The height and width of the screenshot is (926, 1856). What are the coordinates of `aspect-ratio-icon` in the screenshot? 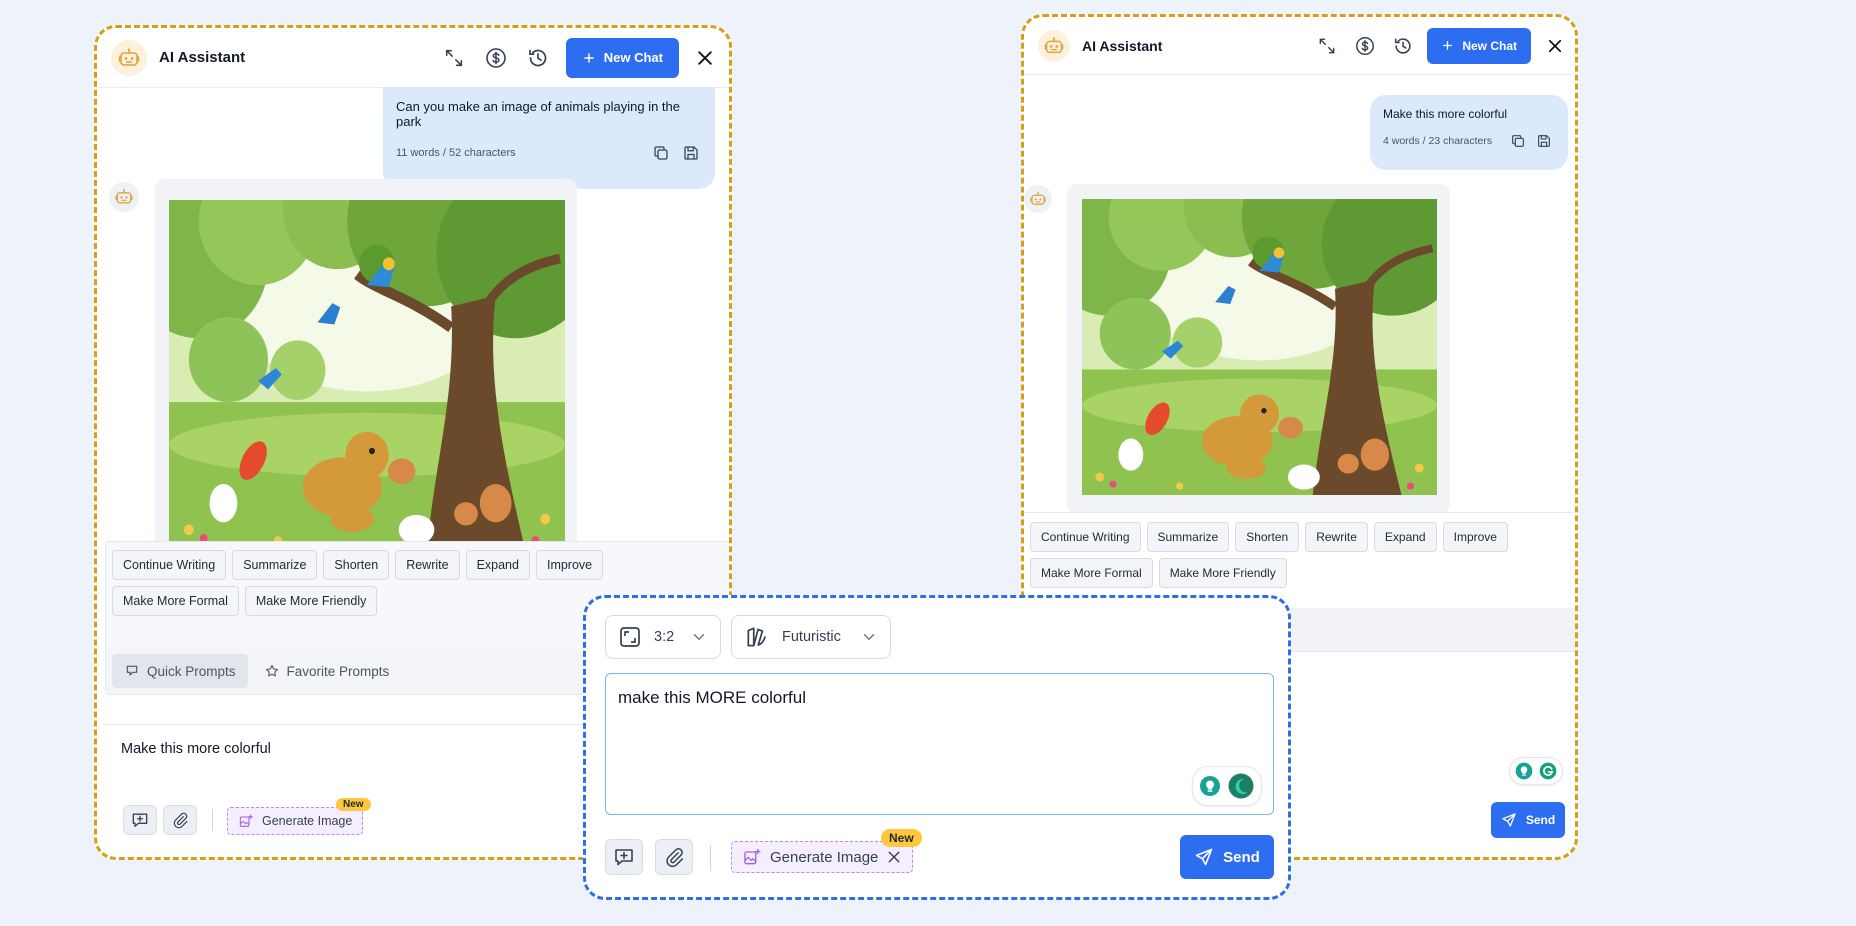 It's located at (630, 637).